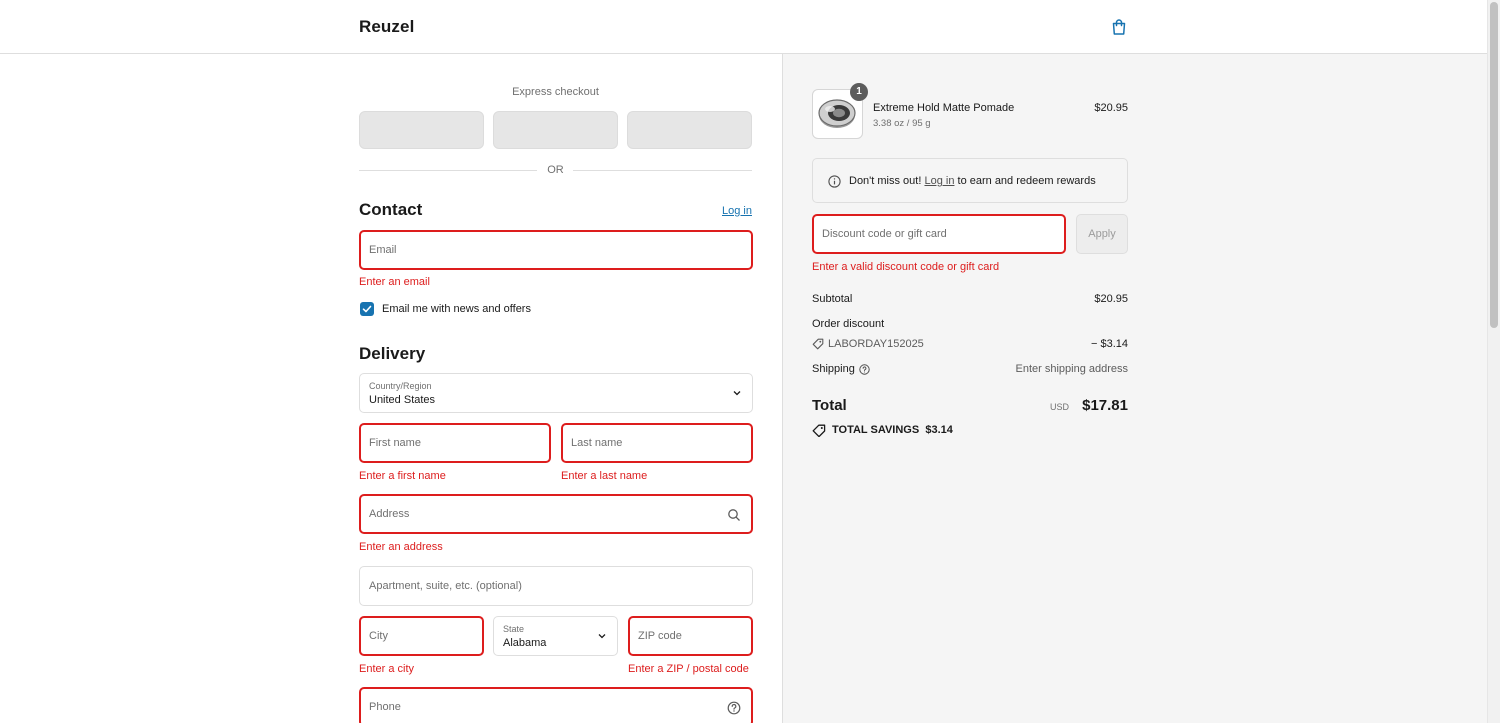 This screenshot has height=723, width=1500. I want to click on phone-field, so click(556, 705).